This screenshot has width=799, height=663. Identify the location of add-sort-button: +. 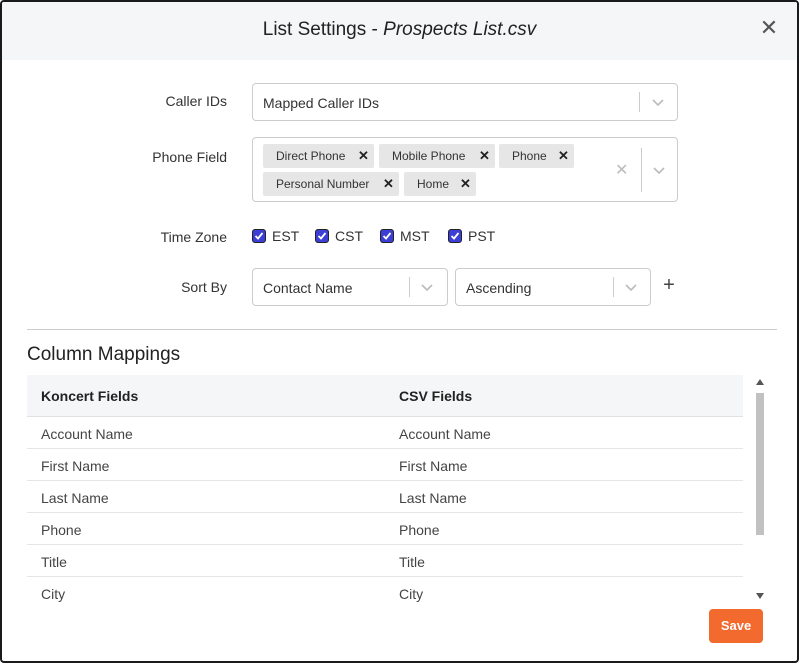
(669, 285).